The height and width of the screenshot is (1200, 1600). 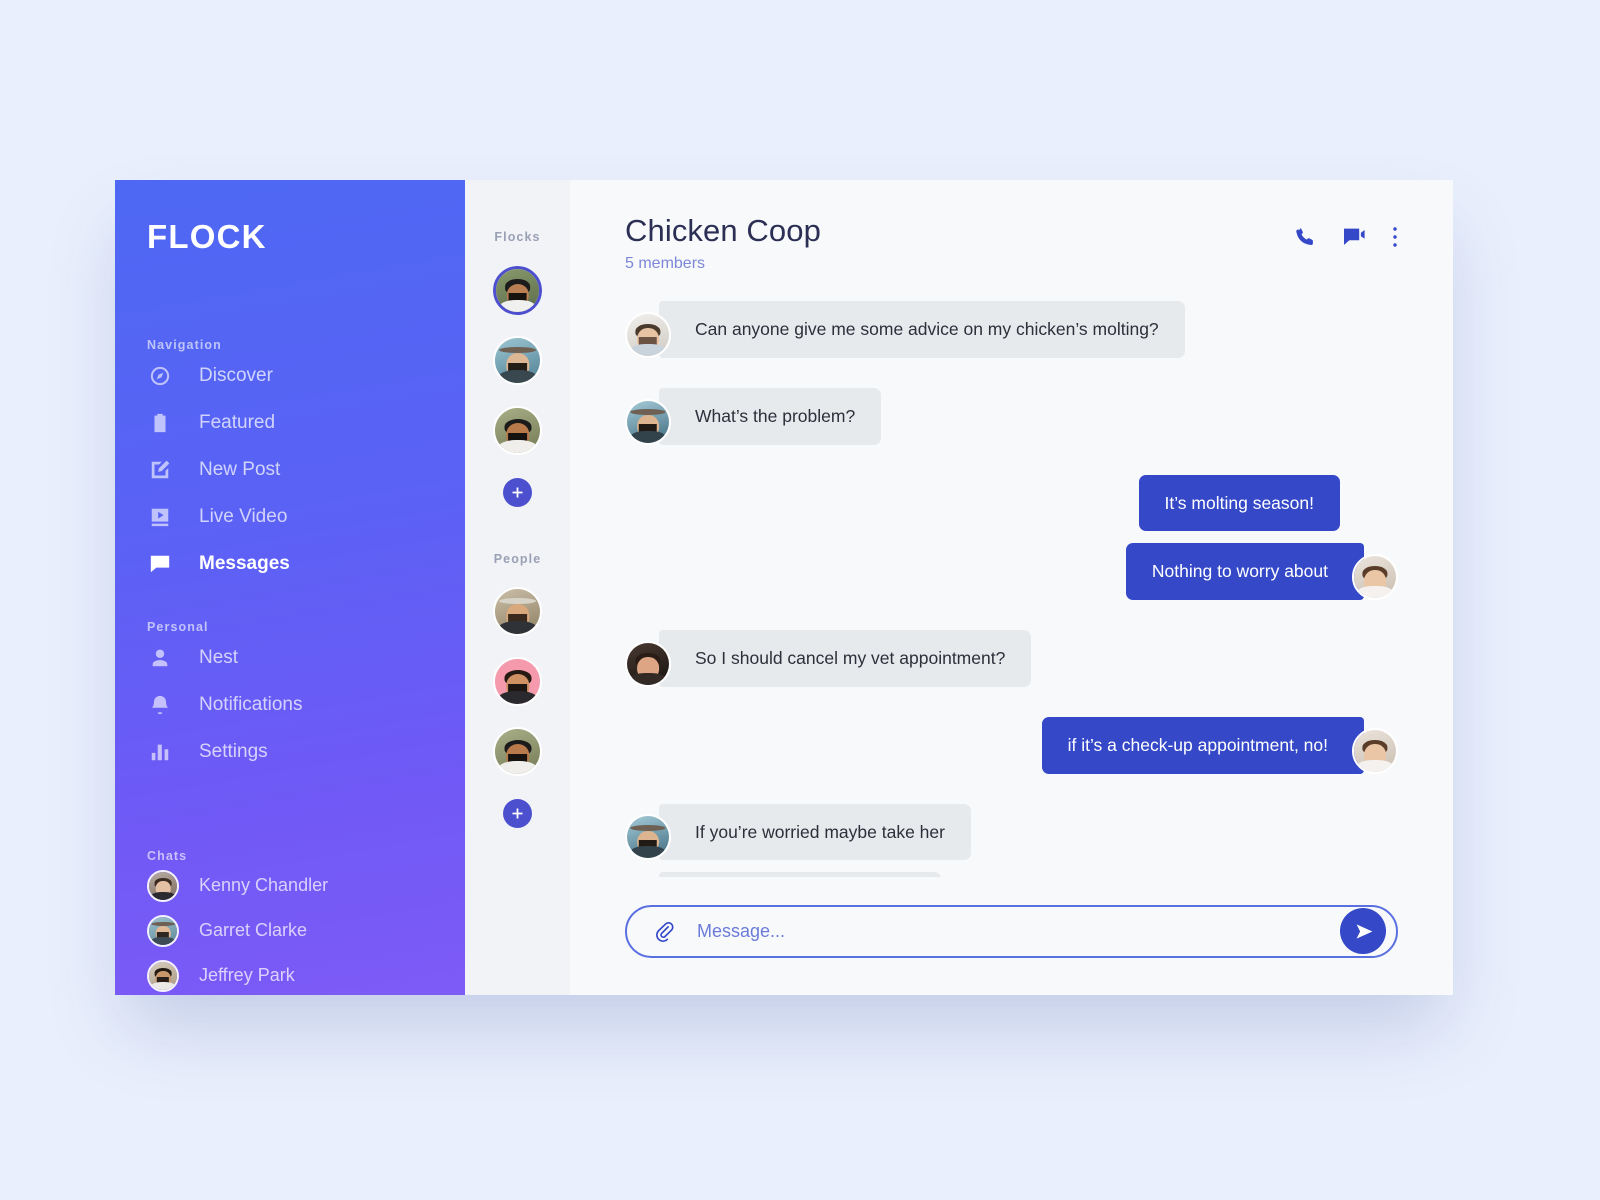 I want to click on person-icon, so click(x=160, y=658).